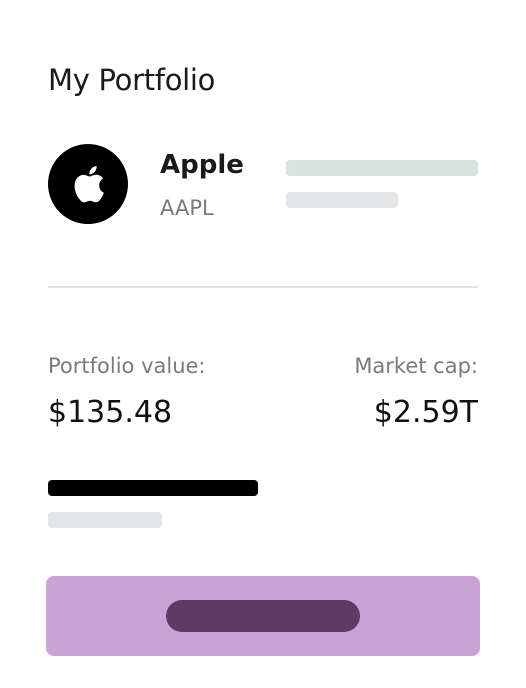  What do you see at coordinates (127, 366) in the screenshot?
I see `portfolio-value-label: Portfolio value:` at bounding box center [127, 366].